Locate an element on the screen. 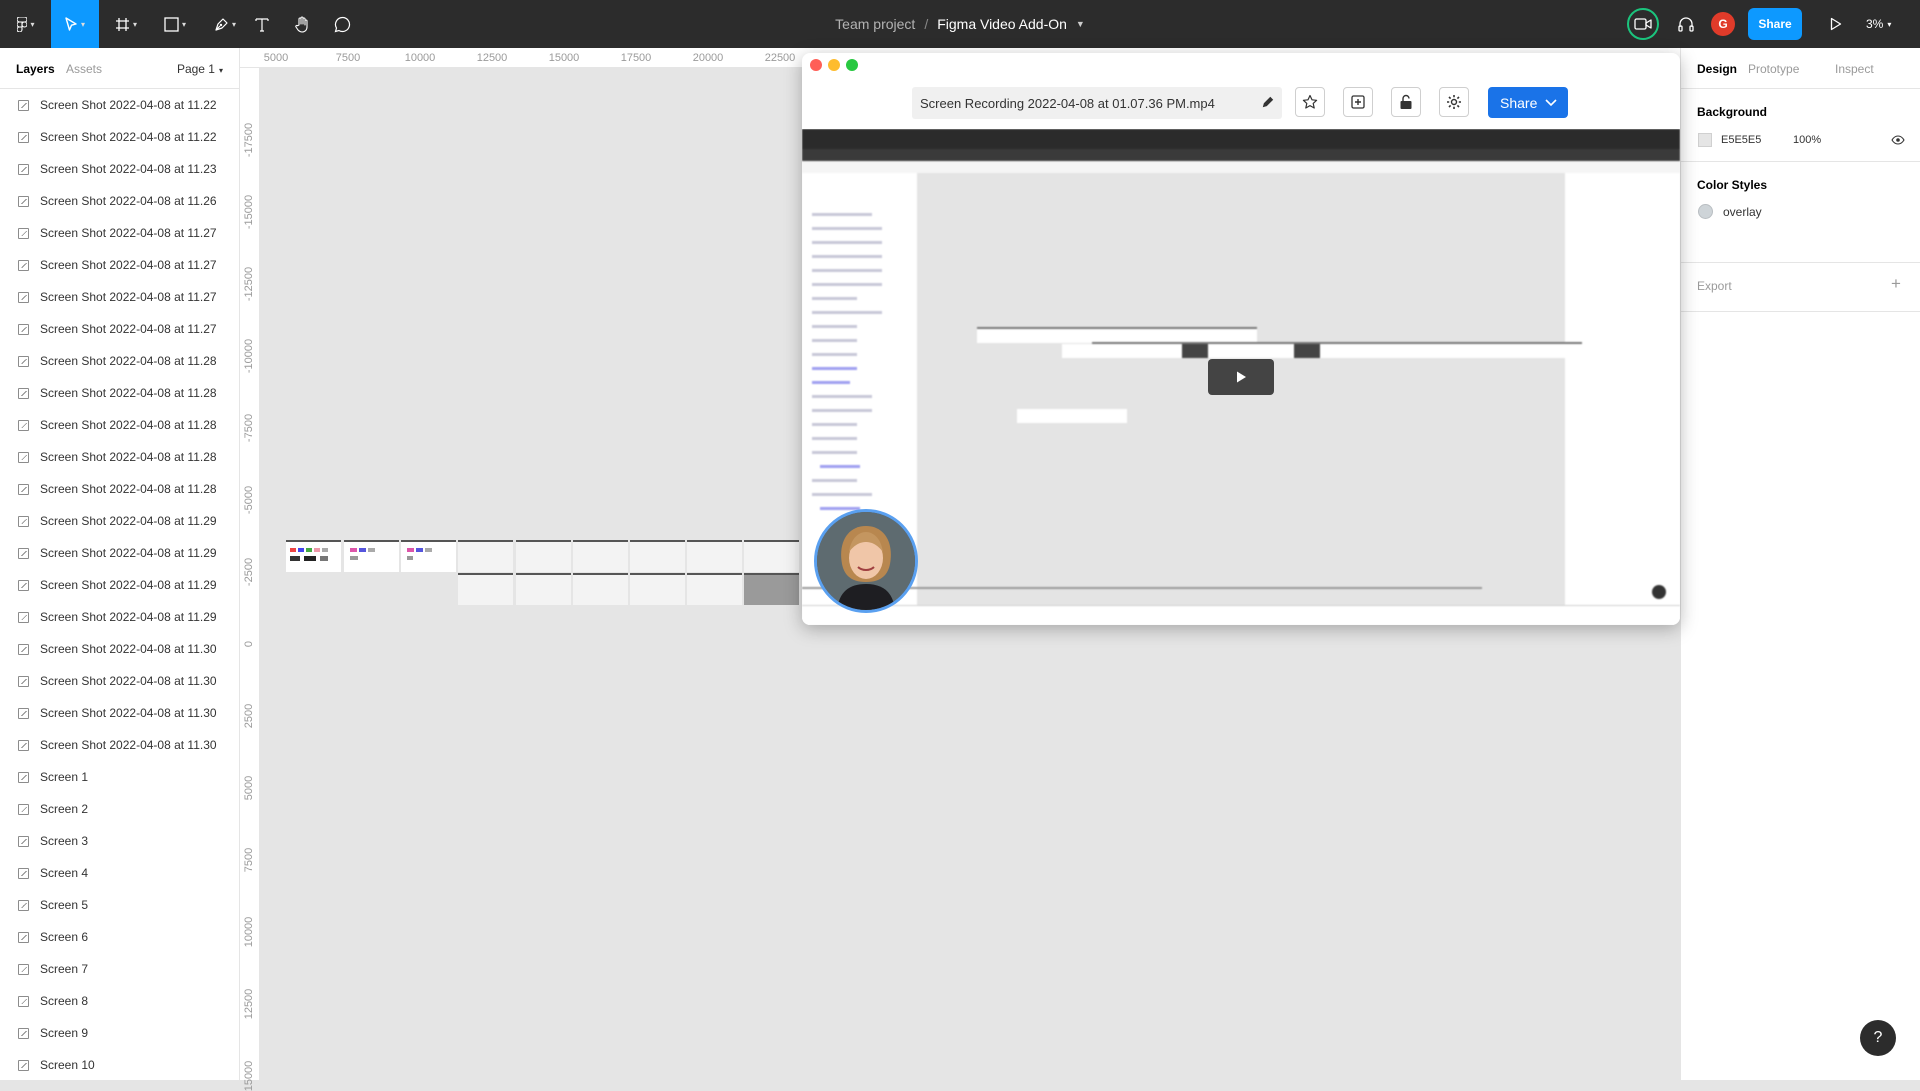  layer-item: Screen Shot 2022-04-08 at 11.26 is located at coordinates (119, 201).